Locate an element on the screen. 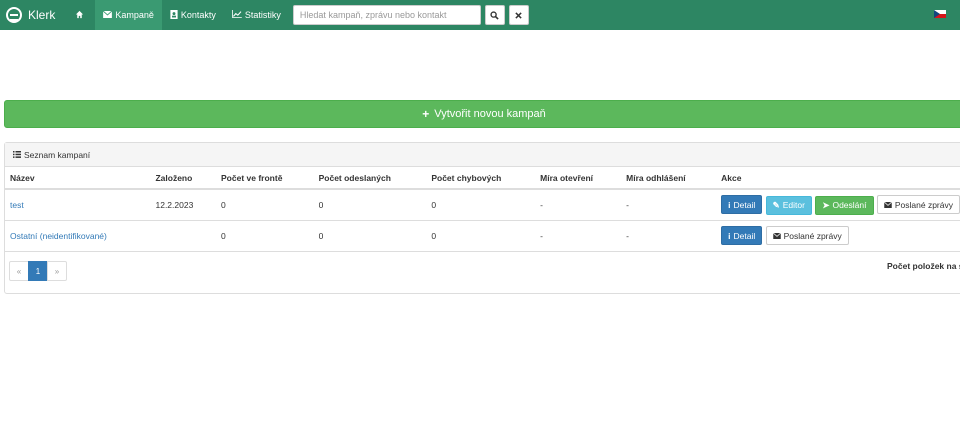 This screenshot has width=960, height=422. cell-created: 12.2.2023 is located at coordinates (183, 205).